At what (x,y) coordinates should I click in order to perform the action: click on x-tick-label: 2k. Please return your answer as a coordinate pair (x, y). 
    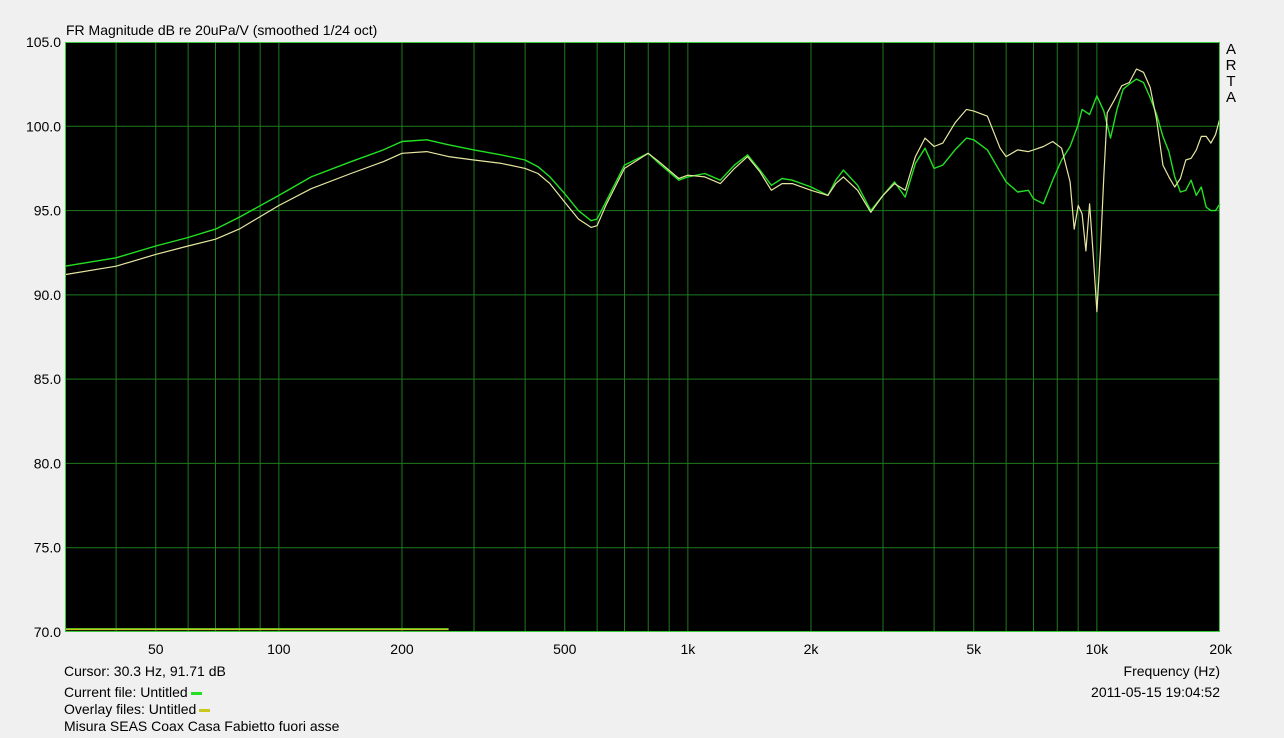
    Looking at the image, I should click on (812, 649).